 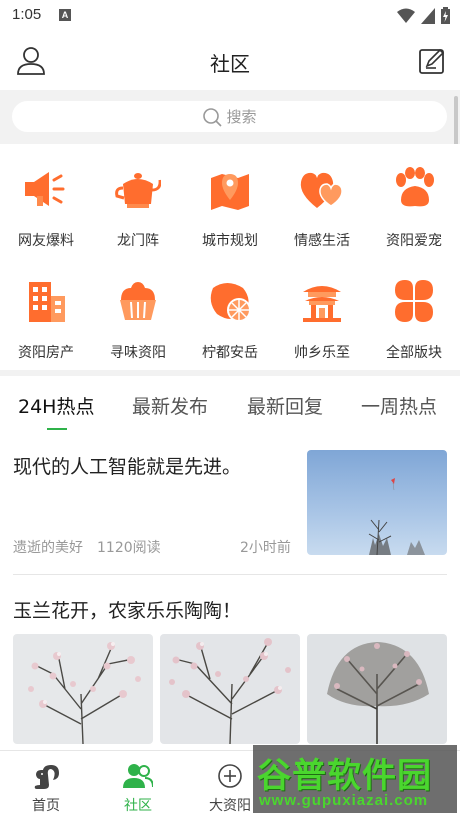 What do you see at coordinates (230, 776) in the screenshot?
I see `plus-circle-icon` at bounding box center [230, 776].